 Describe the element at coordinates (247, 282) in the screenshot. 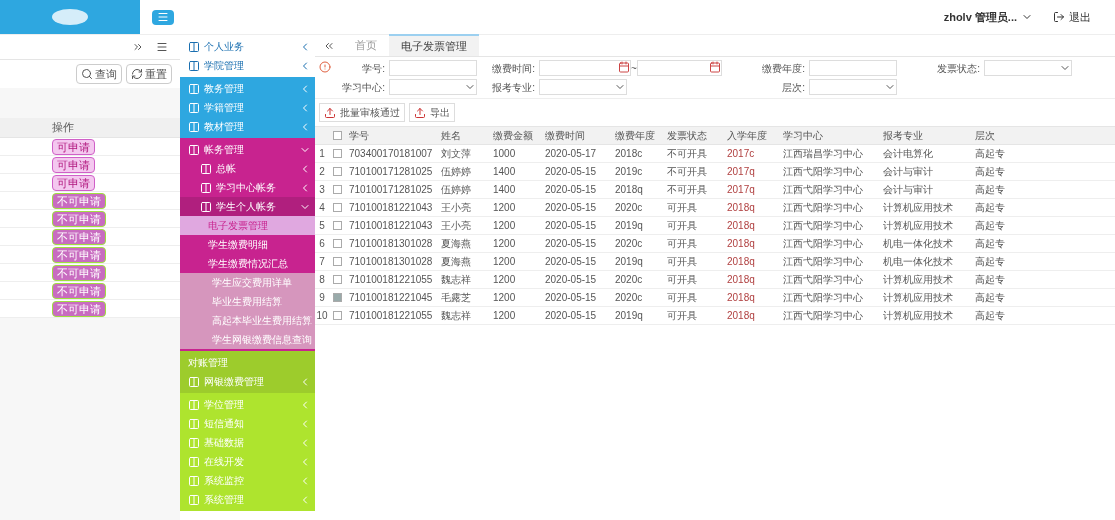

I see `sidebar-item: 学生应交费用详单` at that location.